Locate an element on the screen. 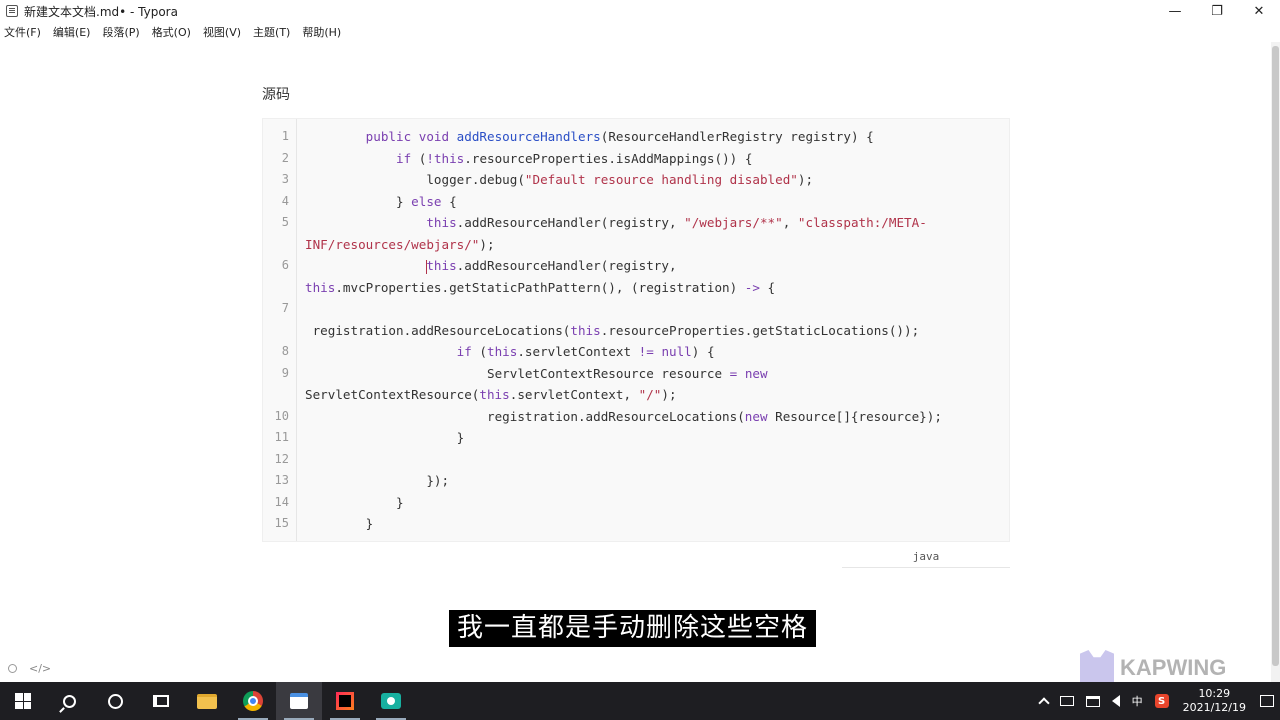 This screenshot has width=1280, height=720. menu-view: 视图(V) is located at coordinates (222, 32).